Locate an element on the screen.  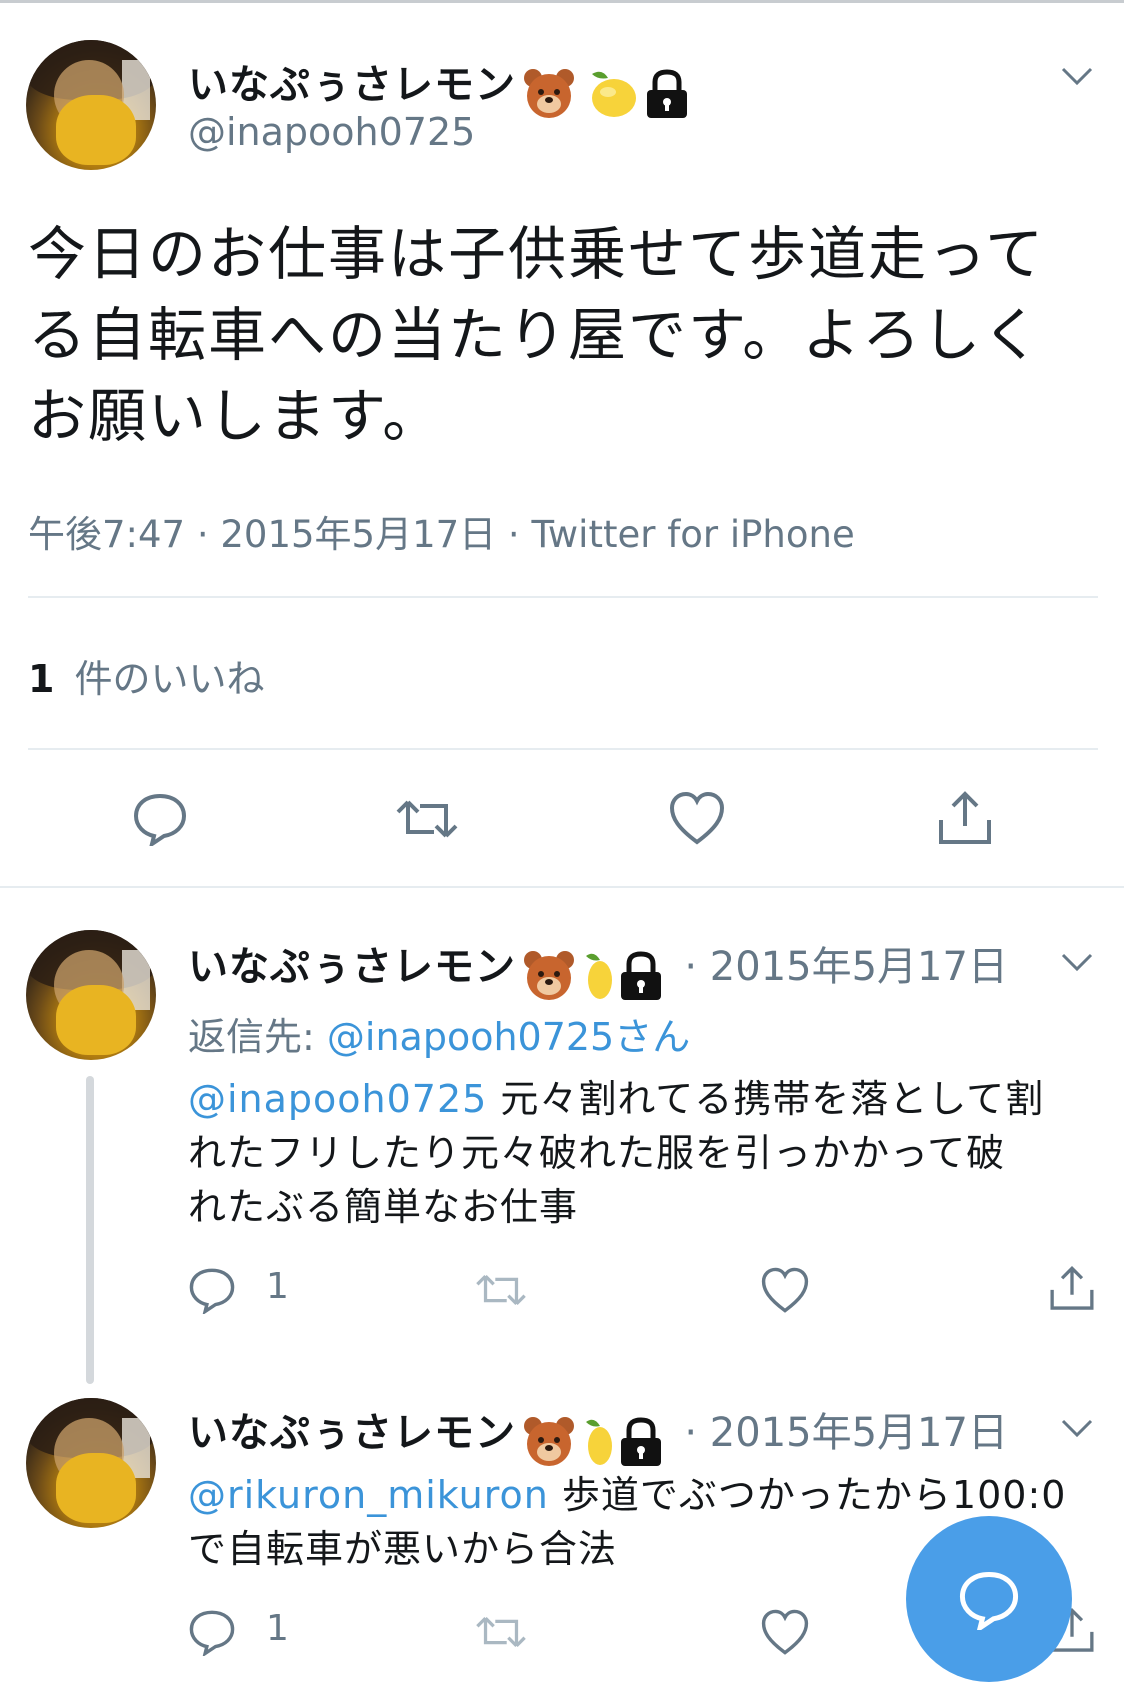
reply-text-part: れたフリしたり元々破れた服を引っかかって破 is located at coordinates (597, 1153).